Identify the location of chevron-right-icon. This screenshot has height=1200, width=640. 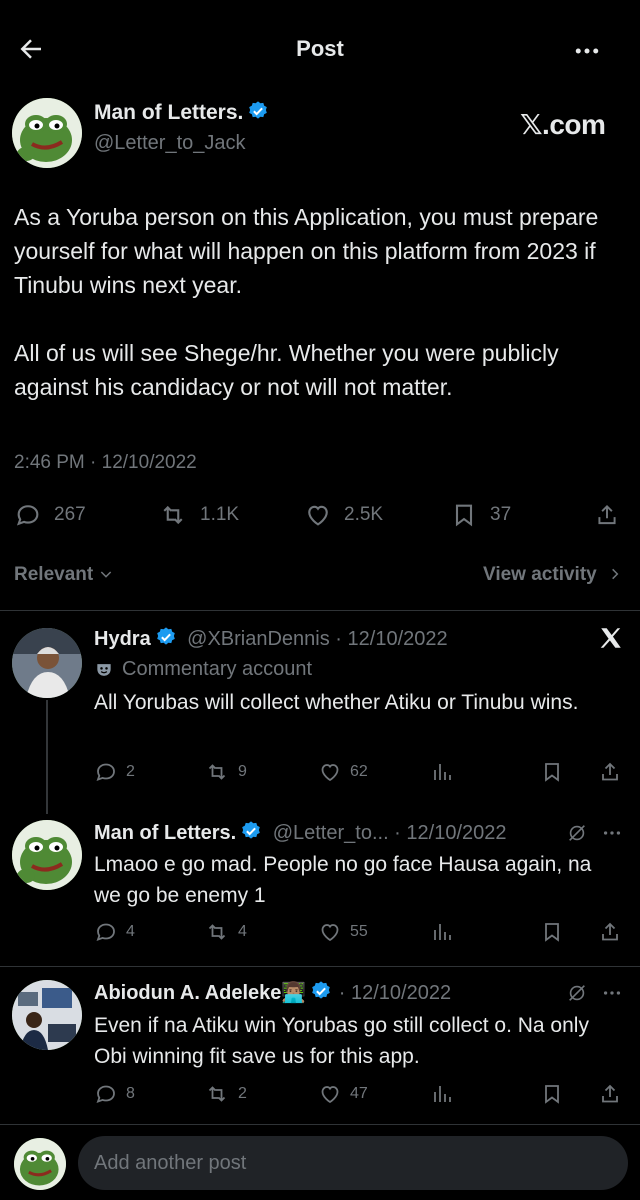
(615, 574).